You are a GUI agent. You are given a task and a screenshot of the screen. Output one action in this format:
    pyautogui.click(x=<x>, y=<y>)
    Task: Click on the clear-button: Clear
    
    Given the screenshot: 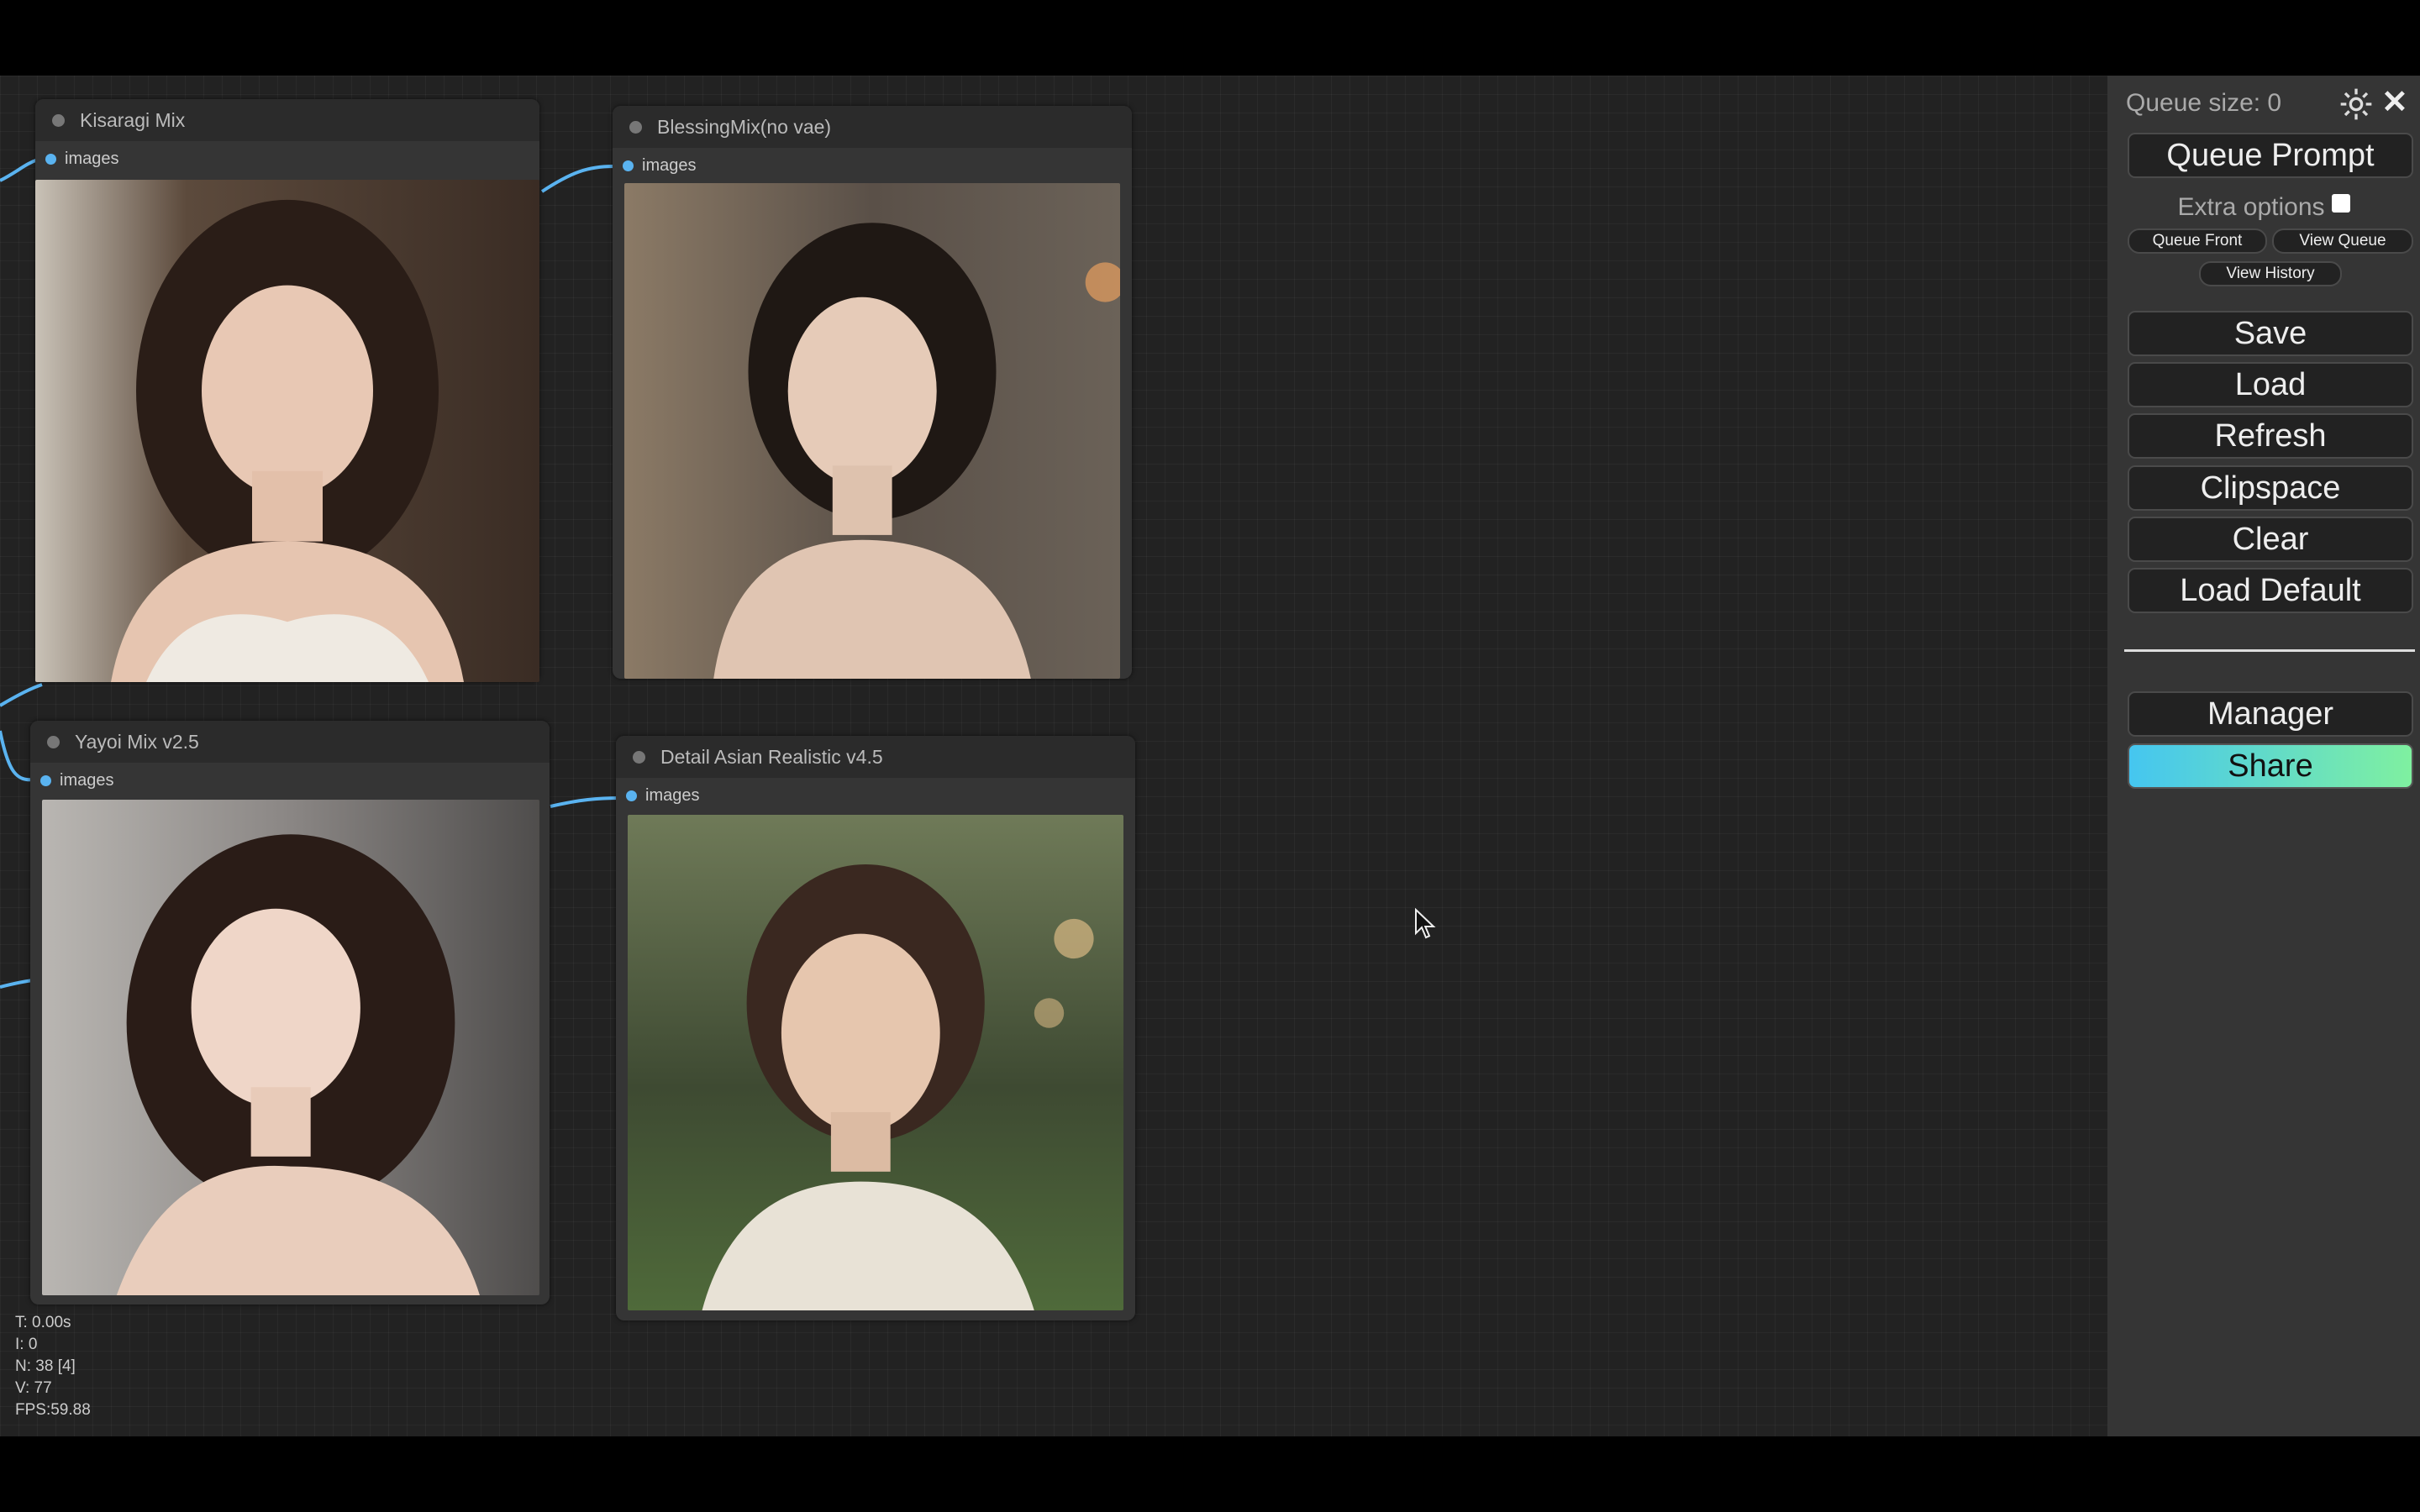 What is the action you would take?
    pyautogui.click(x=2270, y=539)
    